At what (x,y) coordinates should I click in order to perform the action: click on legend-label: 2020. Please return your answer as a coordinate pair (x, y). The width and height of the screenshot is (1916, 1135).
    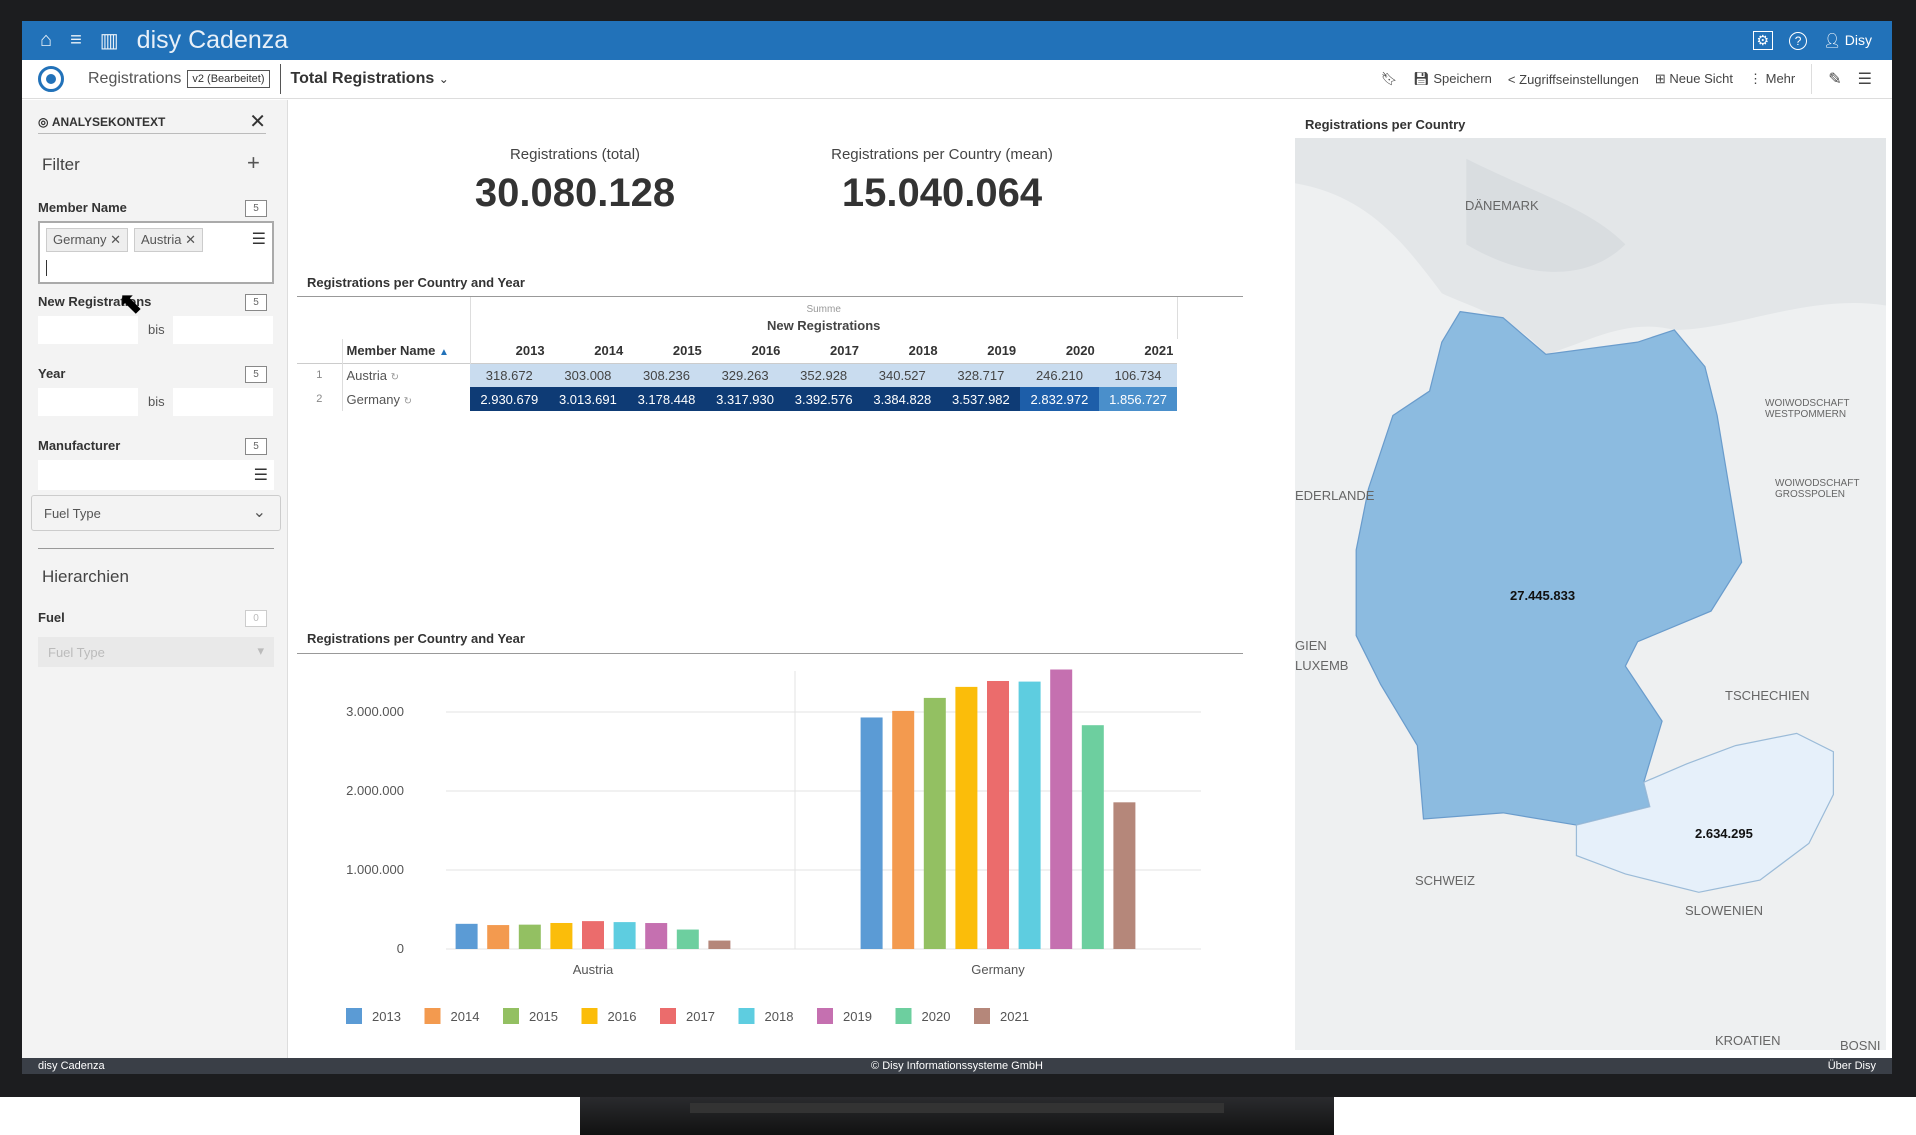
    Looking at the image, I should click on (936, 1016).